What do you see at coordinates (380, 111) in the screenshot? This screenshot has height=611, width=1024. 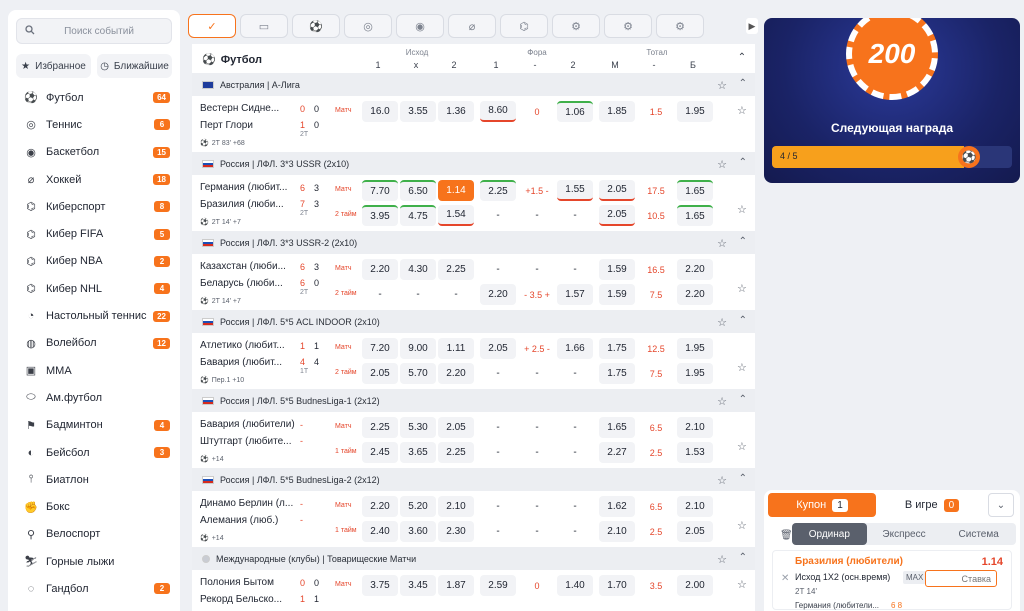 I see `odd-button: 16.0` at bounding box center [380, 111].